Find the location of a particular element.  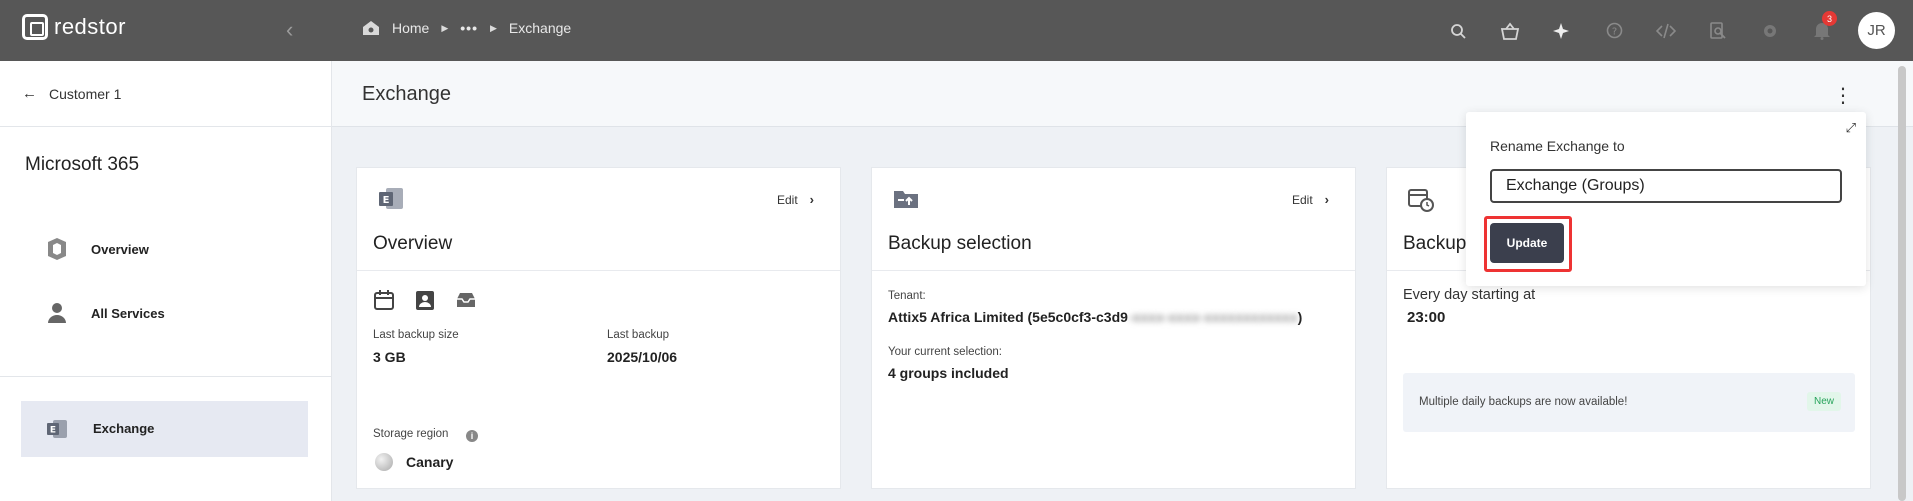

edit-backup-selection-button: Edit › is located at coordinates (1310, 199).